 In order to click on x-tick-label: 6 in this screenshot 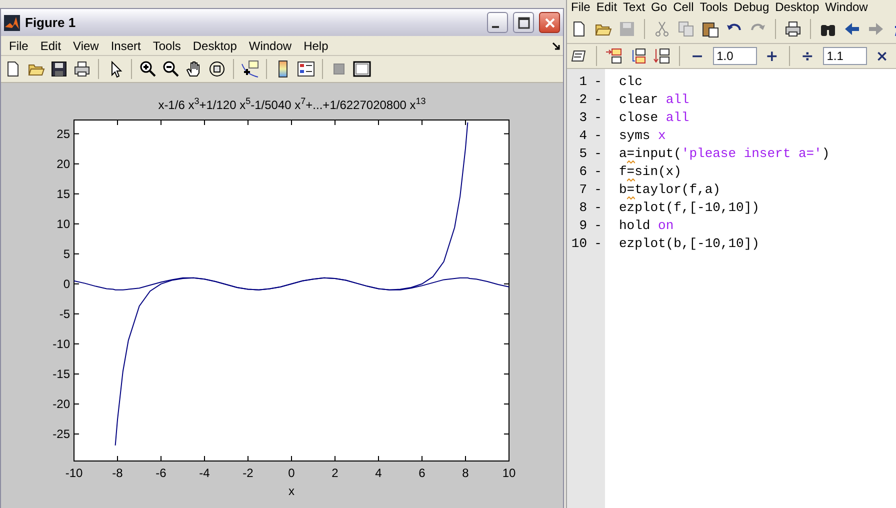, I will do `click(422, 473)`.